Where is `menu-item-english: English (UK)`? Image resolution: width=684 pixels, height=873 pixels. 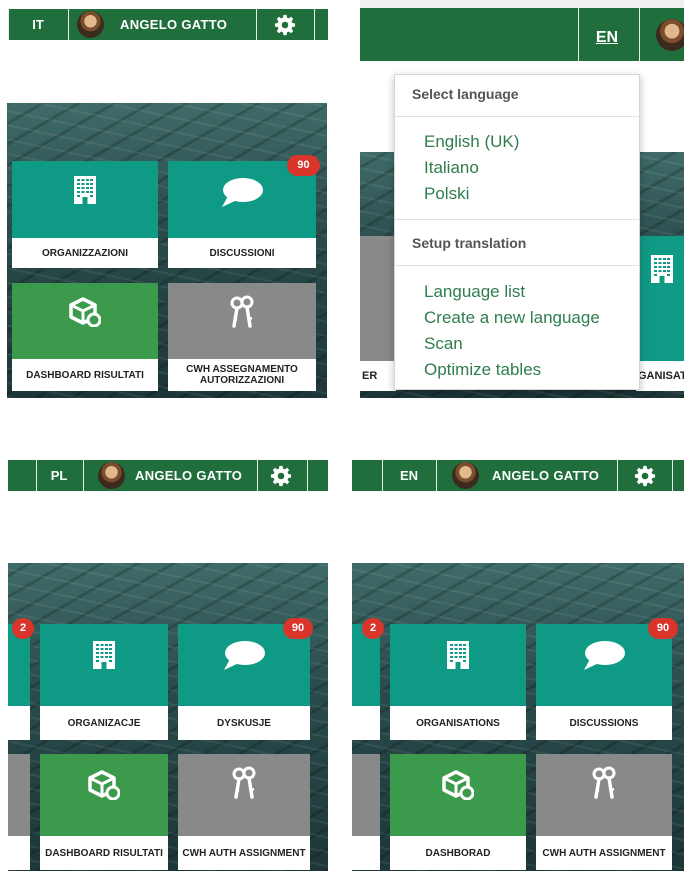 menu-item-english: English (UK) is located at coordinates (471, 142).